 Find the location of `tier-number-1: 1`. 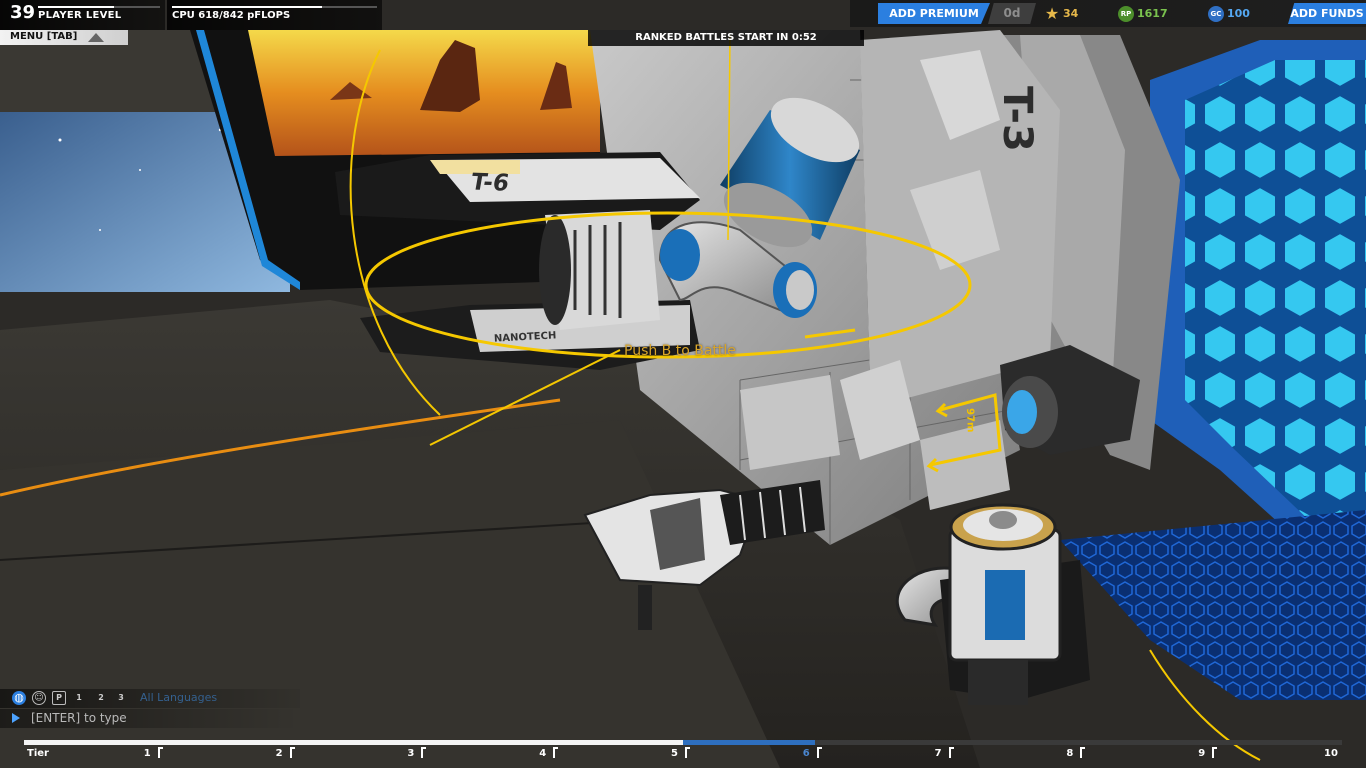

tier-number-1: 1 is located at coordinates (147, 753).